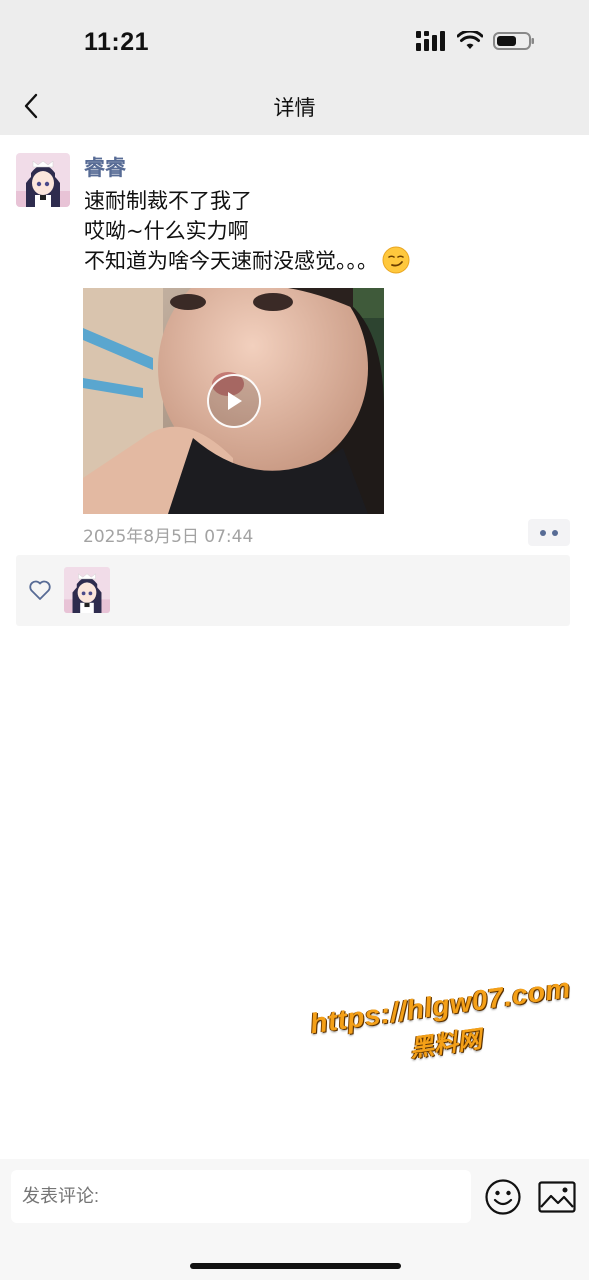  I want to click on post-text-line: 速耐制裁不了我了, so click(168, 201).